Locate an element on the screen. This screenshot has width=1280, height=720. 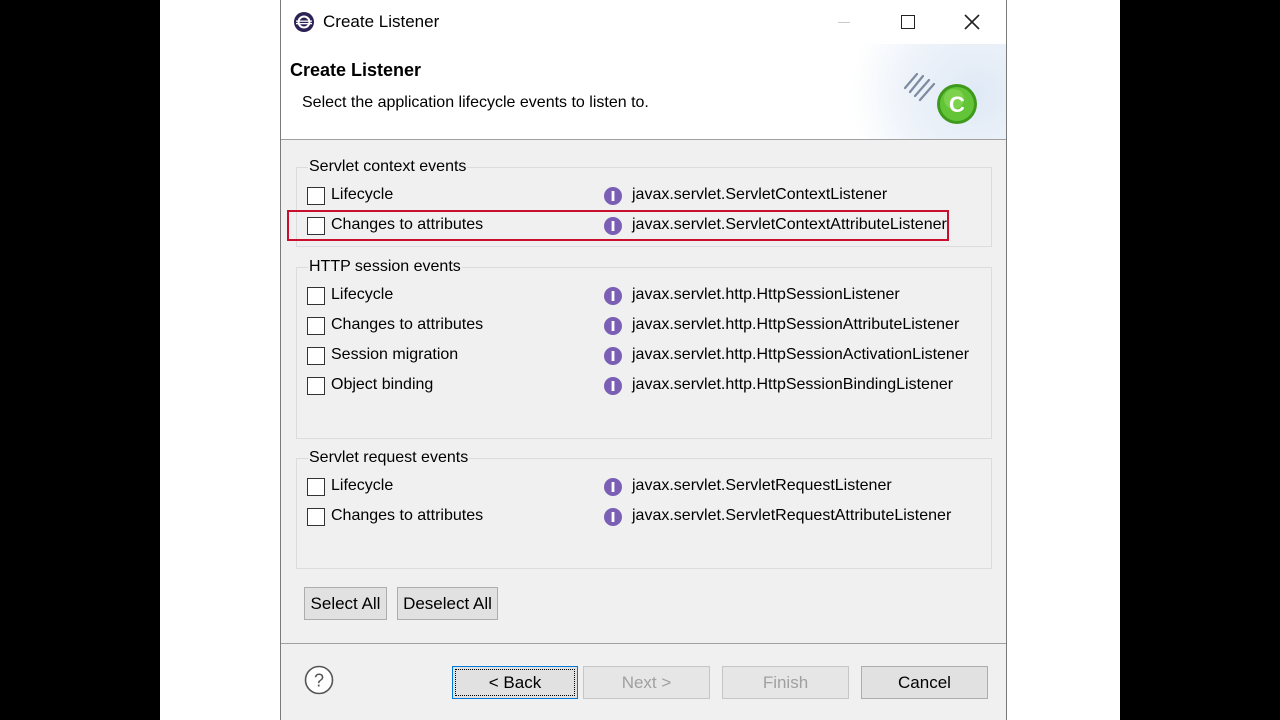
minimize-icon is located at coordinates (844, 22).